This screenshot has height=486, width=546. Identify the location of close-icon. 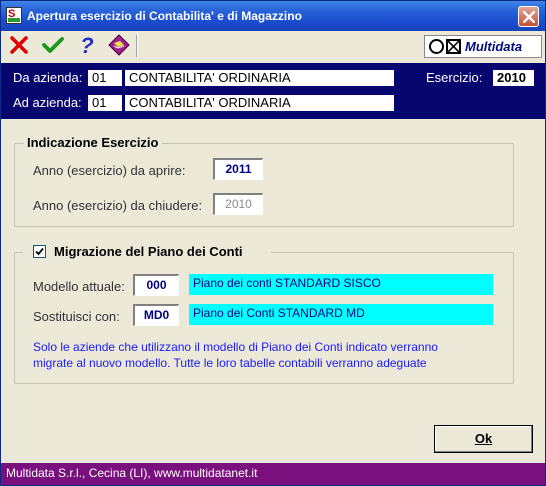
(529, 17).